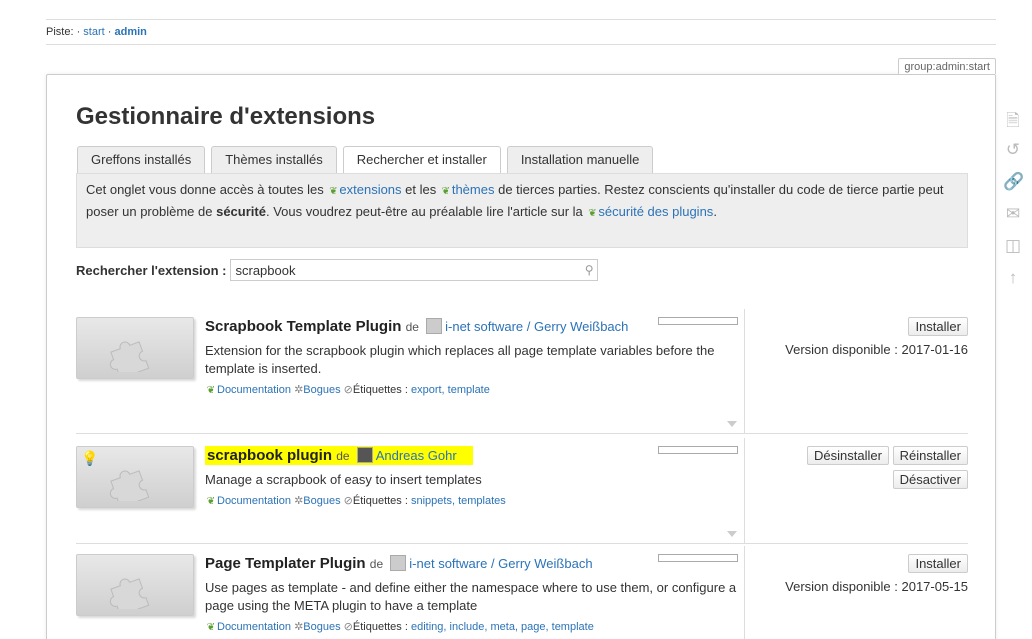 The width and height of the screenshot is (1032, 639). I want to click on history-icon: ↺, so click(1013, 151).